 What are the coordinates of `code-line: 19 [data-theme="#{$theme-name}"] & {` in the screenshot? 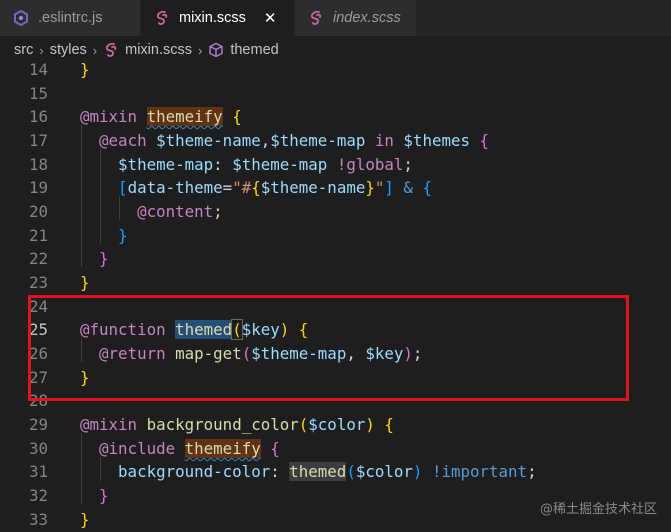 It's located at (335, 188).